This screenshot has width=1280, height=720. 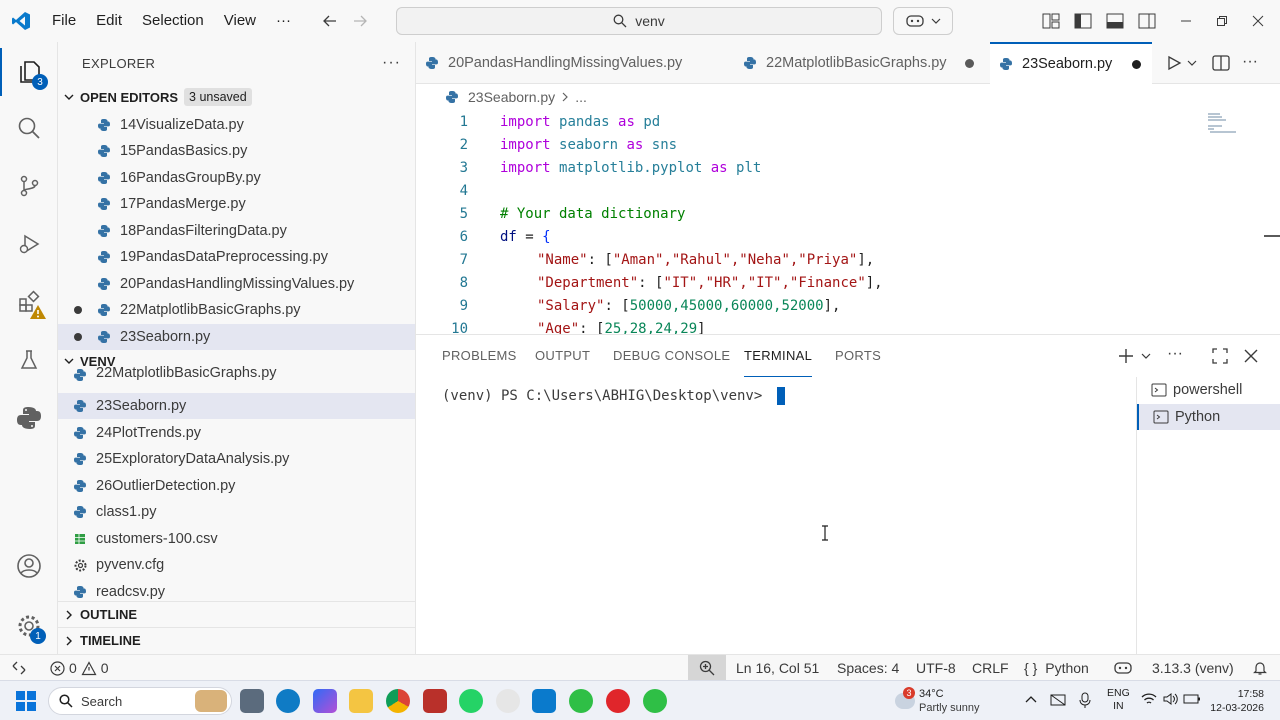 I want to click on minimap, so click(x=1224, y=123).